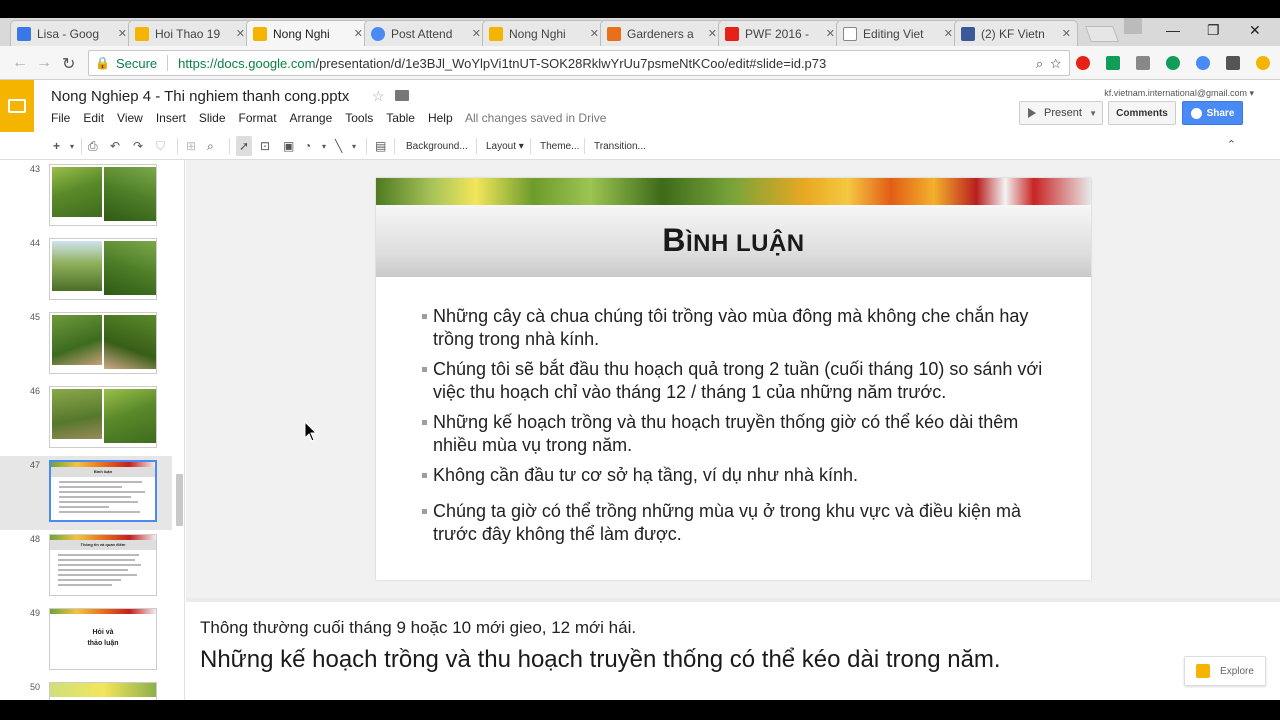 The height and width of the screenshot is (720, 1280). Describe the element at coordinates (1173, 30) in the screenshot. I see `minimize-icon: —` at that location.